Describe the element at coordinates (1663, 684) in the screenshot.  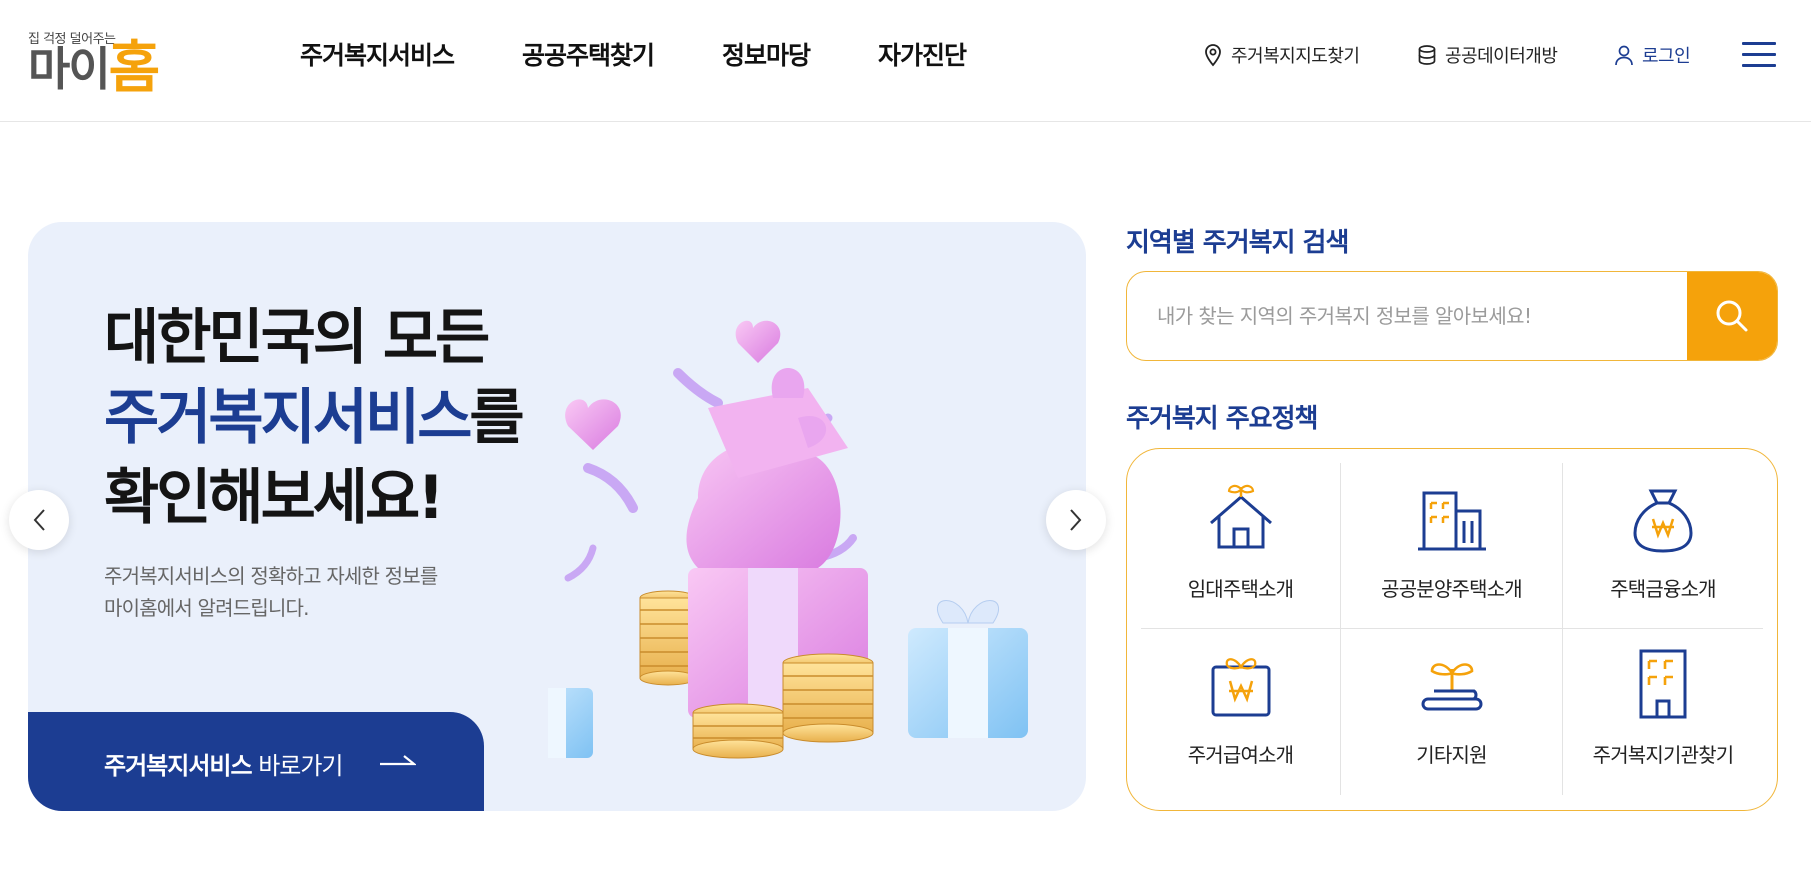
I see `building-icon` at that location.